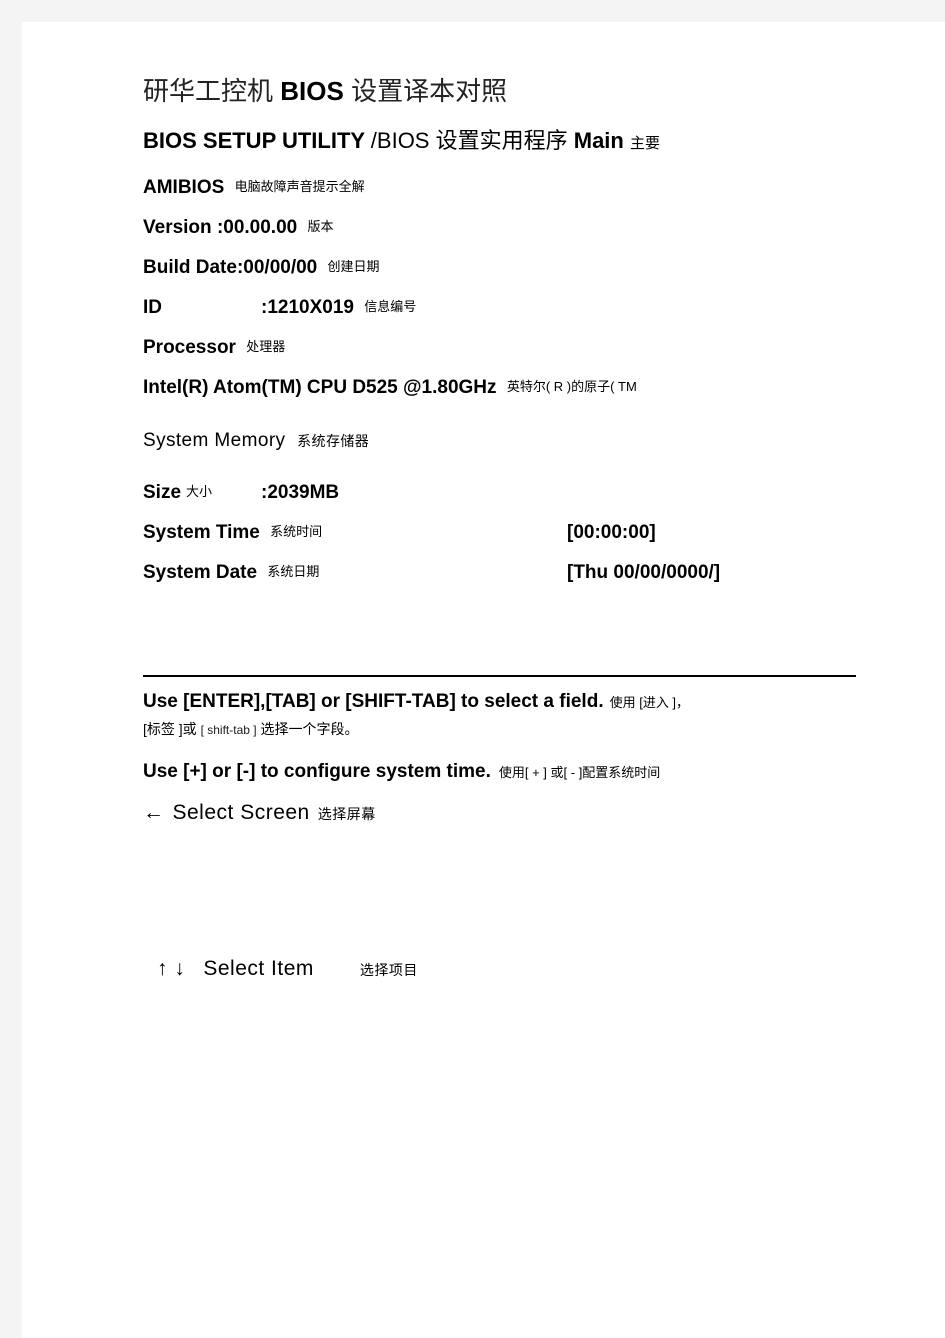 This screenshot has height=1338, width=945. Describe the element at coordinates (190, 267) in the screenshot. I see `build-date-label: Build Date` at that location.